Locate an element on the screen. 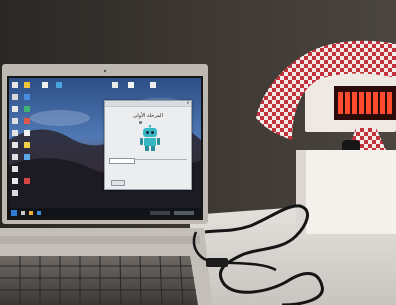 The height and width of the screenshot is (305, 396). start-menu-icon is located at coordinates (14, 213).